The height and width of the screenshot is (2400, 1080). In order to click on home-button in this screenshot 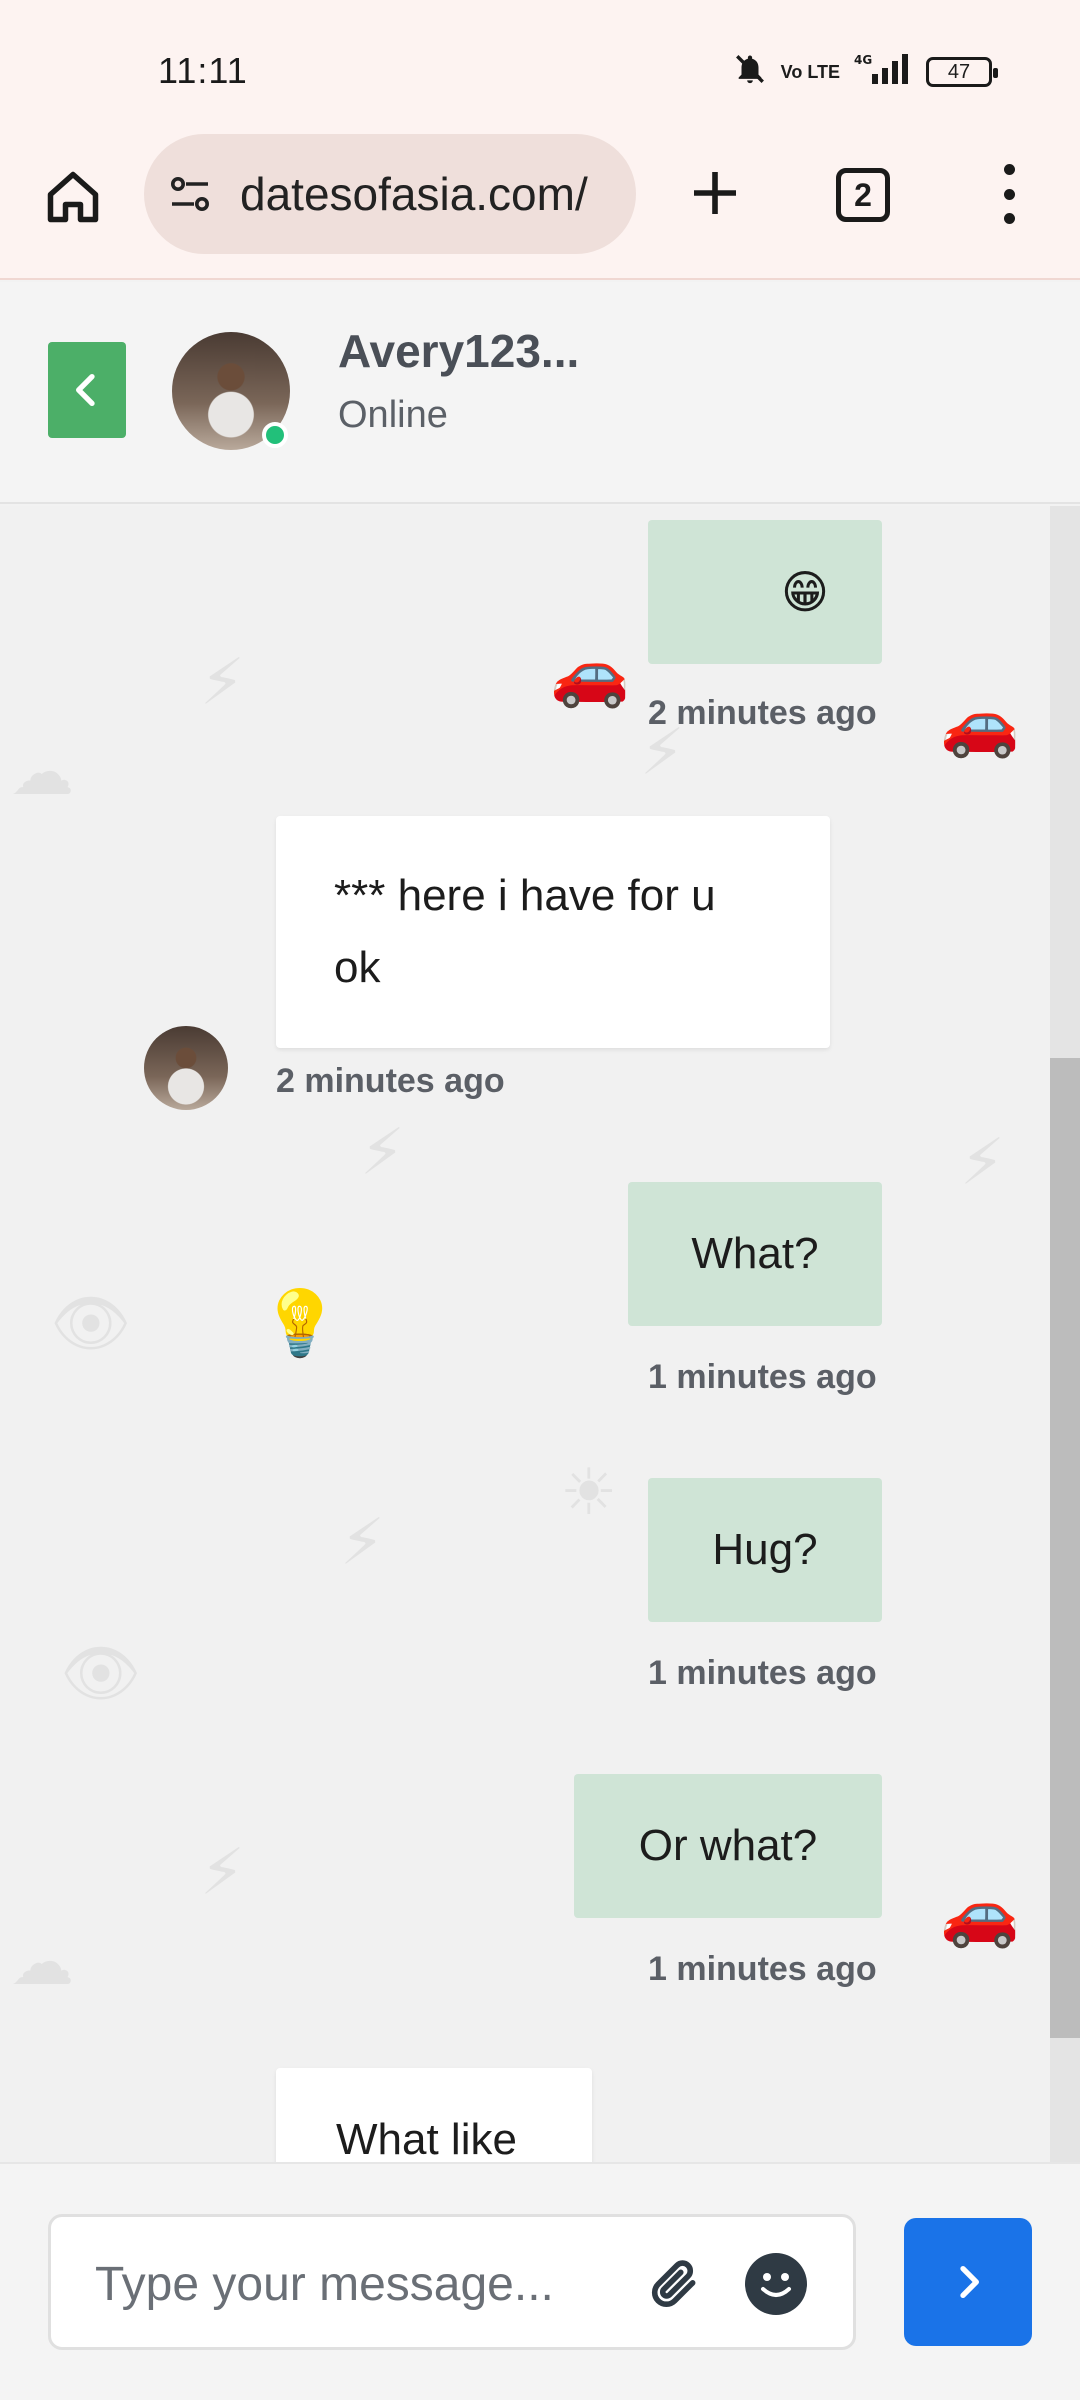, I will do `click(73, 197)`.